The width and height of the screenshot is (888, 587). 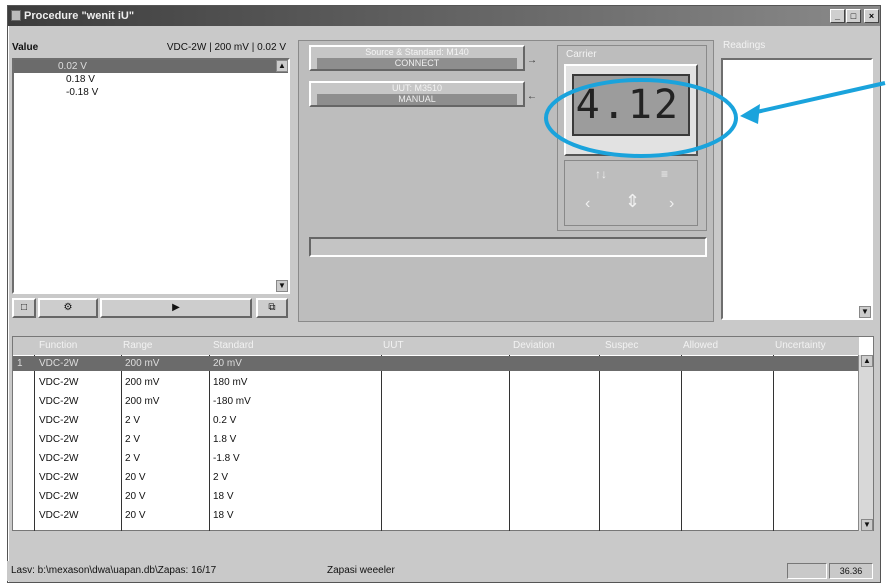 What do you see at coordinates (417, 52) in the screenshot?
I see `source-label: Source & Standard: M140` at bounding box center [417, 52].